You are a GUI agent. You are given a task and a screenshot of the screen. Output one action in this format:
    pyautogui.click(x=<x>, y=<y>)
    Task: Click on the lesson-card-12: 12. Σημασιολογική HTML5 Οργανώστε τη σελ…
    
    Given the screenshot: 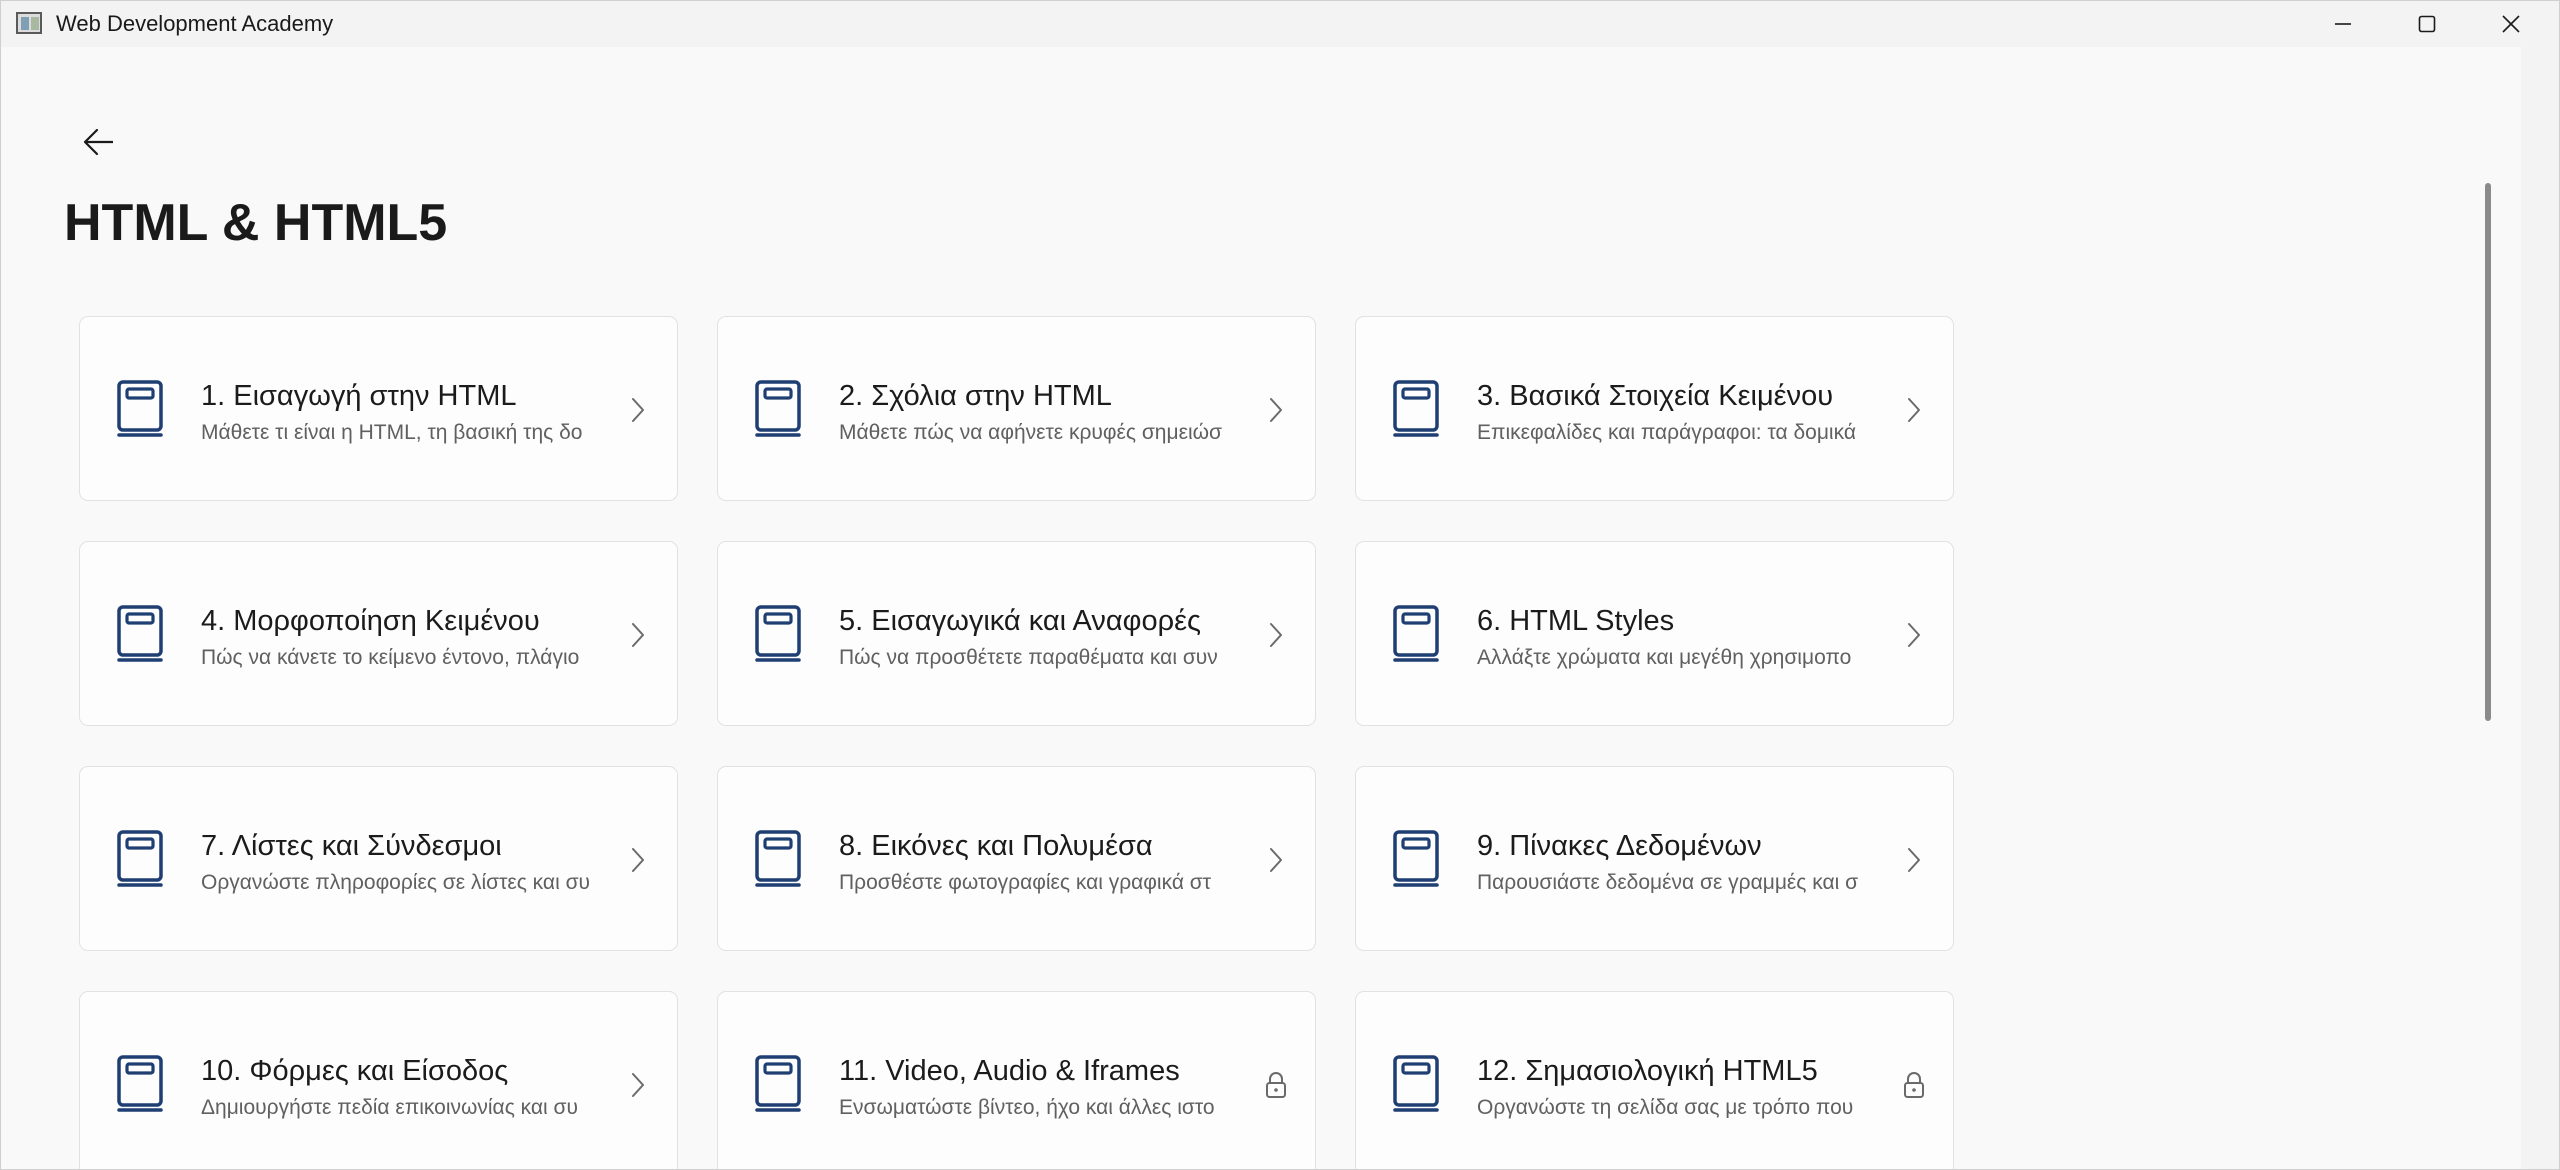 What is the action you would take?
    pyautogui.click(x=1654, y=1080)
    